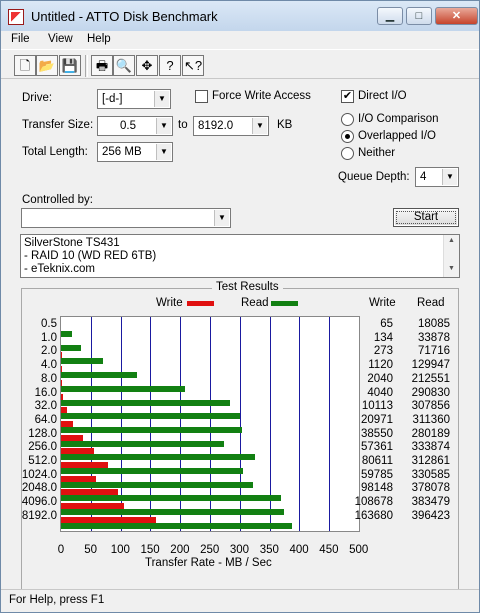  What do you see at coordinates (150, 550) in the screenshot?
I see `x-tick-label: 150` at bounding box center [150, 550].